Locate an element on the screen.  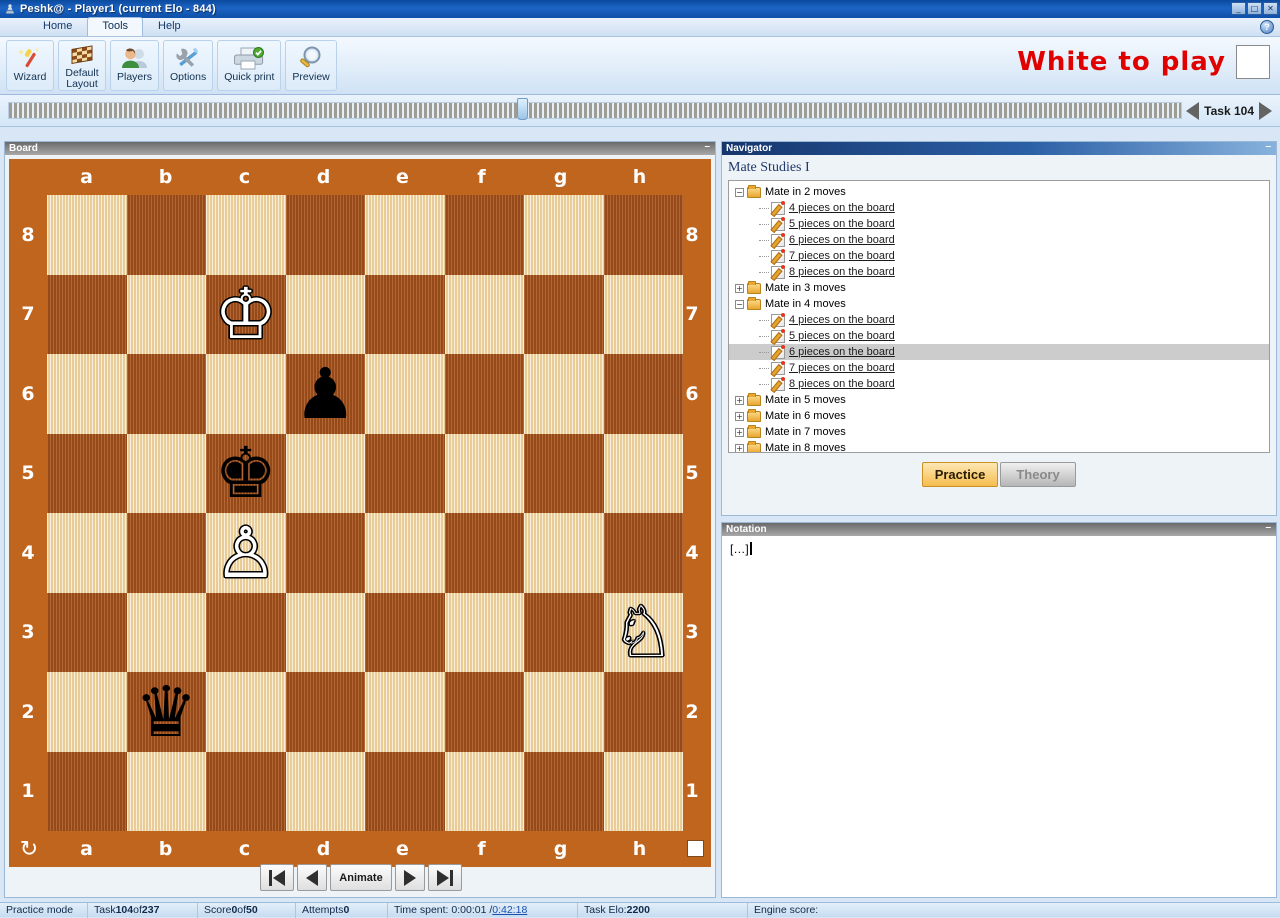
animate-button: Animate is located at coordinates (361, 877).